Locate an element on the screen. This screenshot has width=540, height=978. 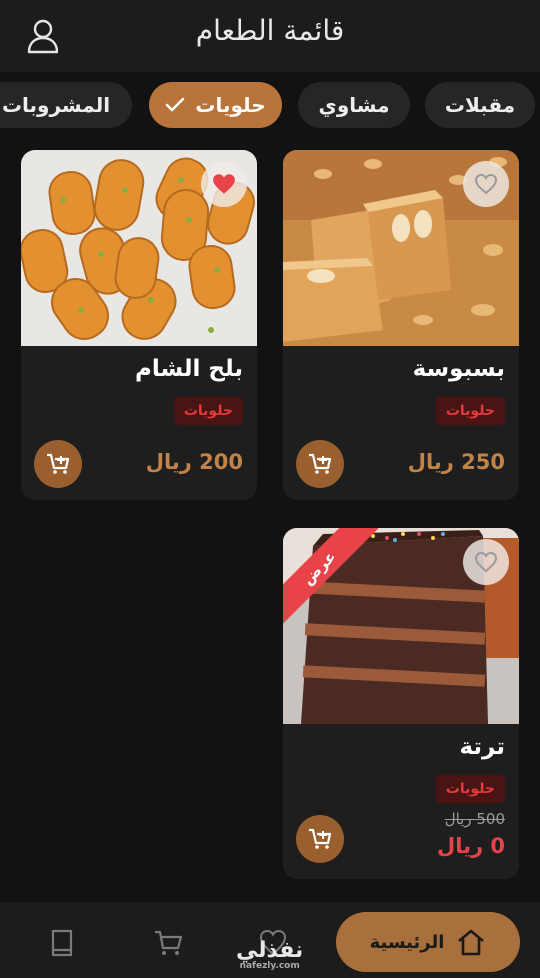
nav-cart-icon is located at coordinates (168, 943).